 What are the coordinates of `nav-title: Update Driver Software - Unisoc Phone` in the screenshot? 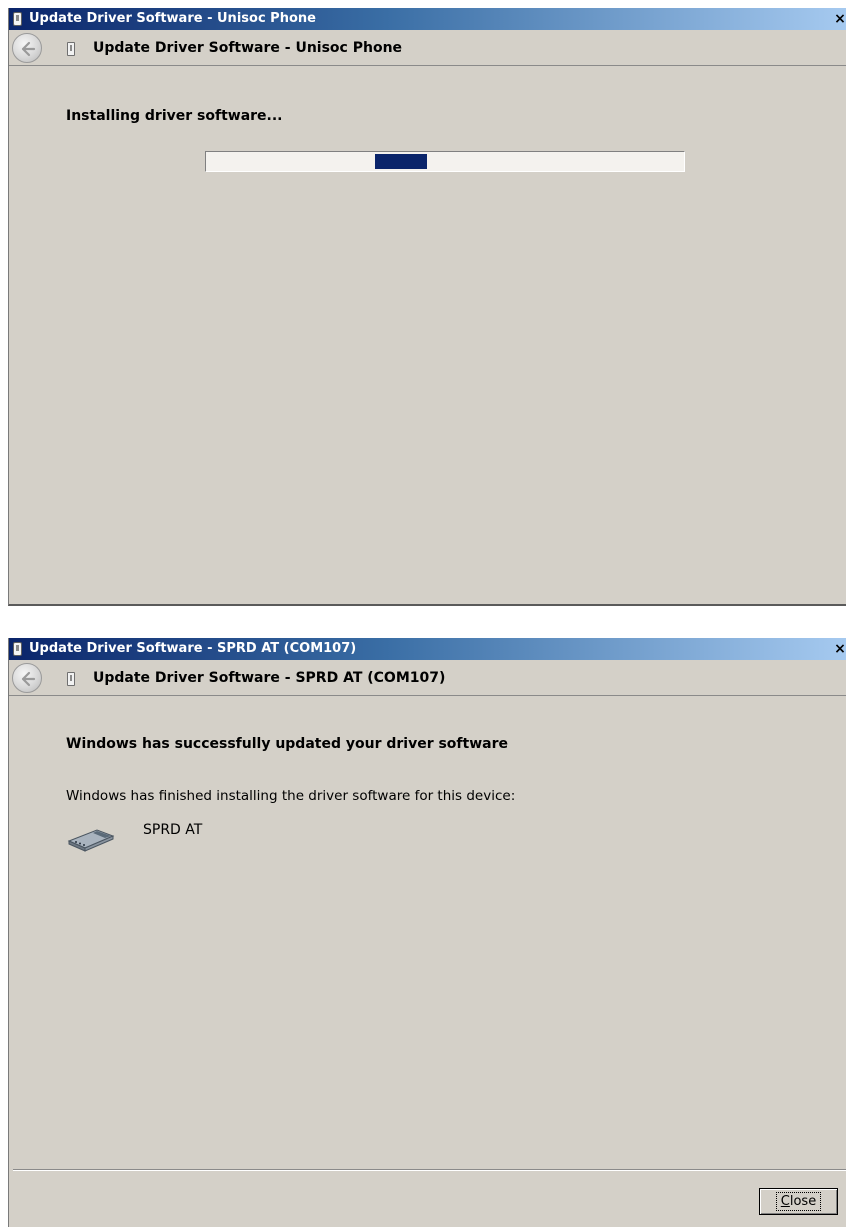 It's located at (248, 48).